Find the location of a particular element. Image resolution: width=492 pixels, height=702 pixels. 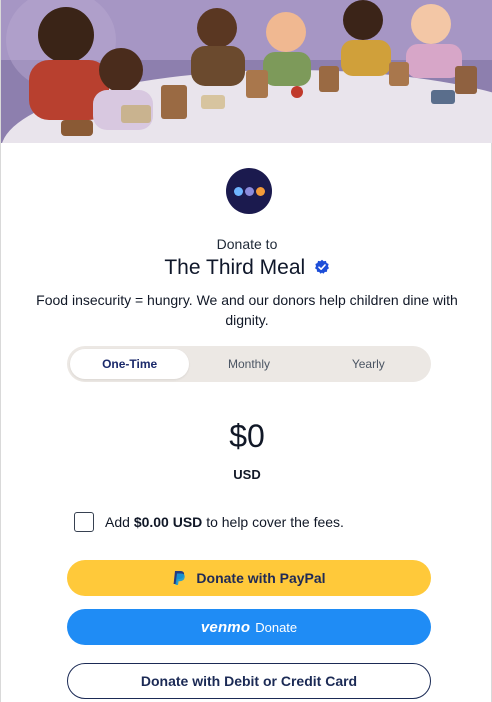

frequency-selector: One-Time Monthly Yearly is located at coordinates (249, 364).